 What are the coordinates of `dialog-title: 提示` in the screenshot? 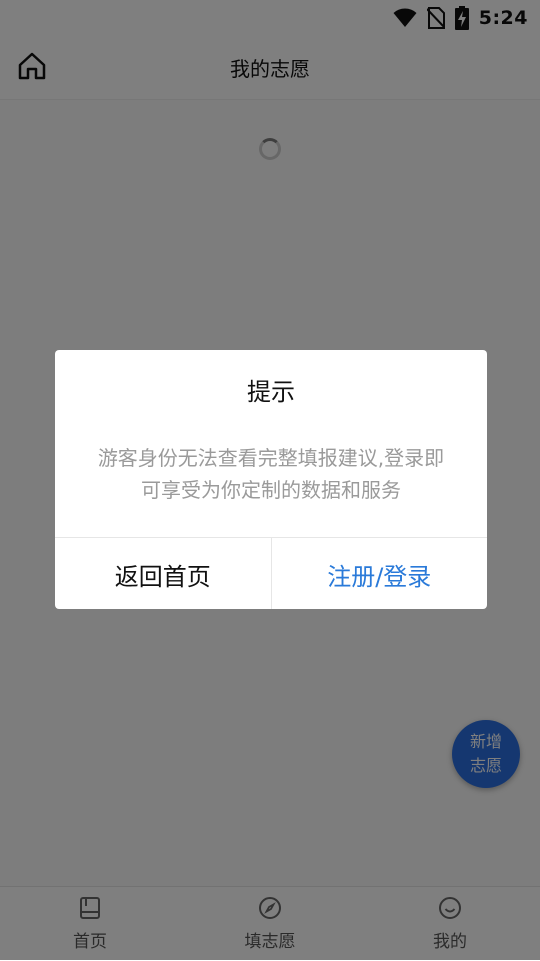 It's located at (271, 392).